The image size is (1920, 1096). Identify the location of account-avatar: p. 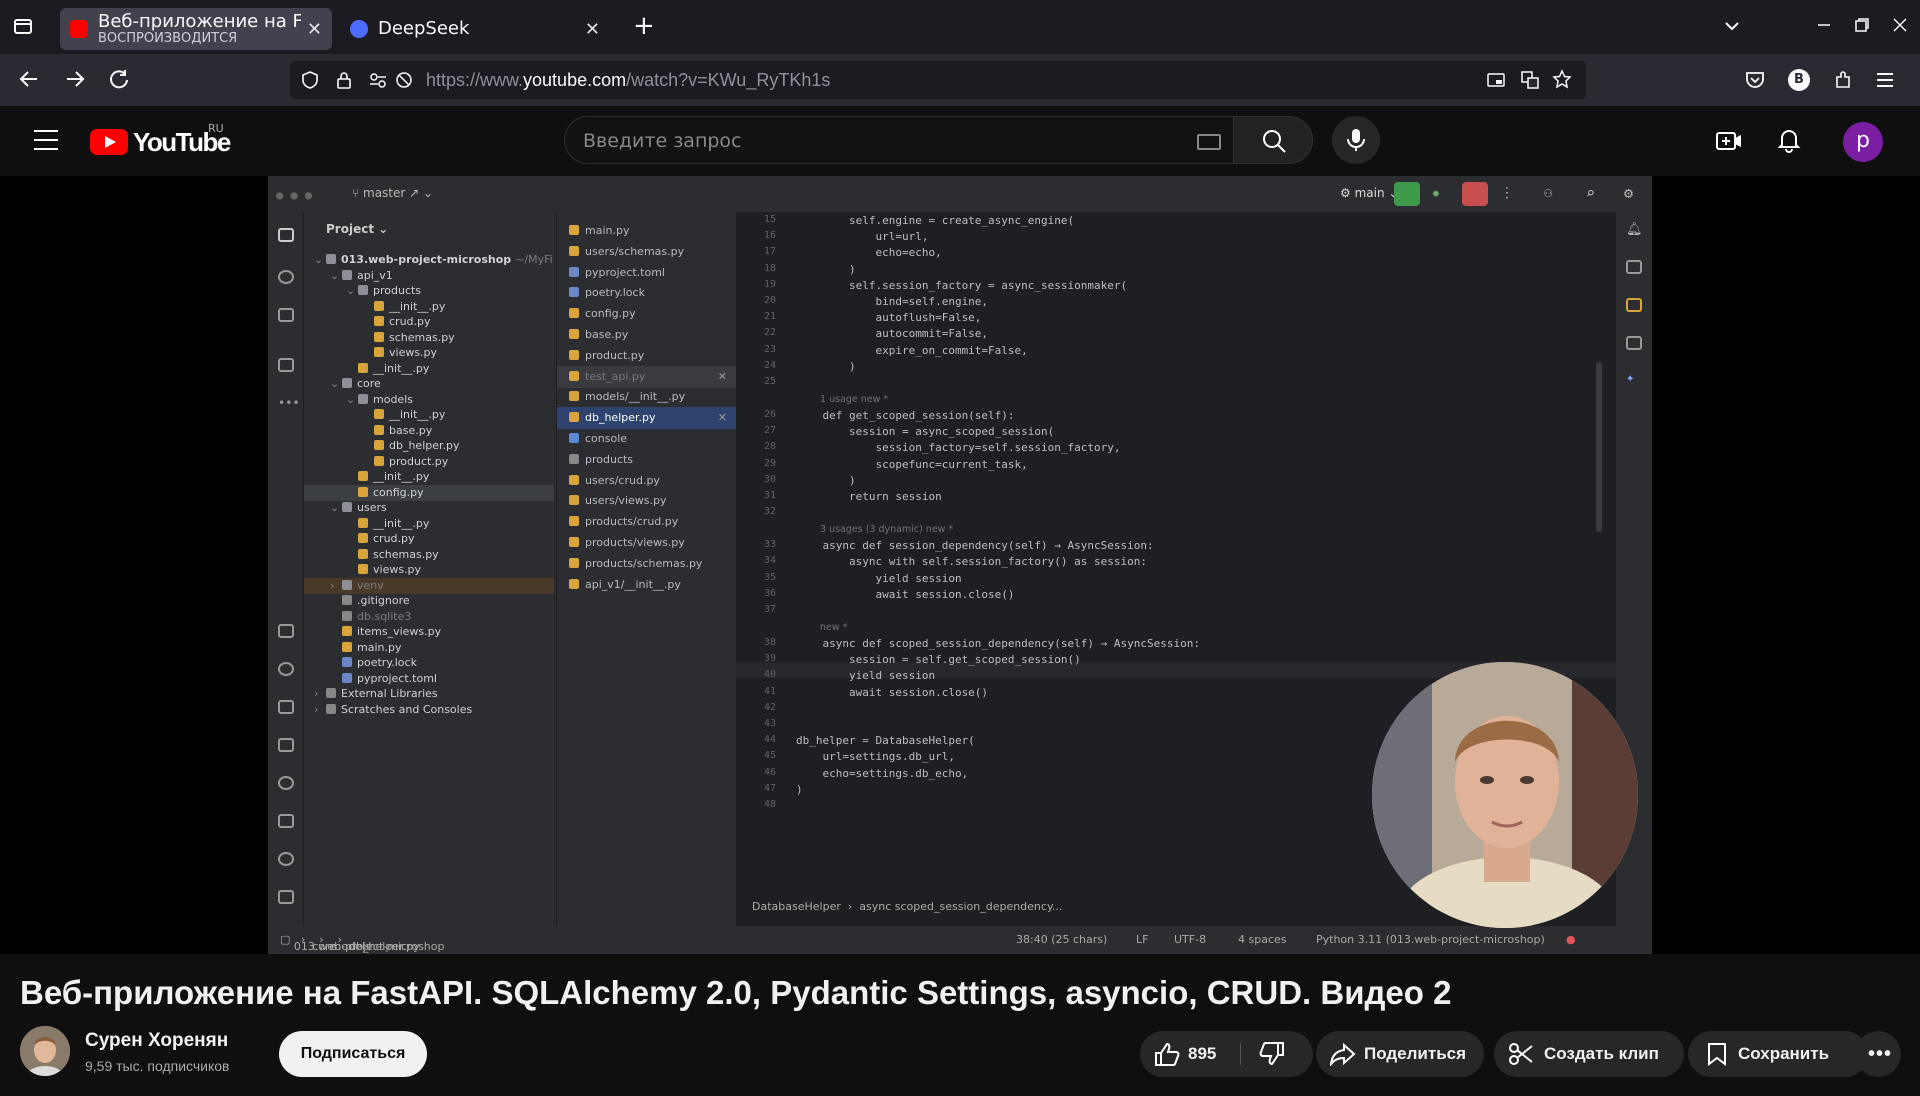
(1863, 142).